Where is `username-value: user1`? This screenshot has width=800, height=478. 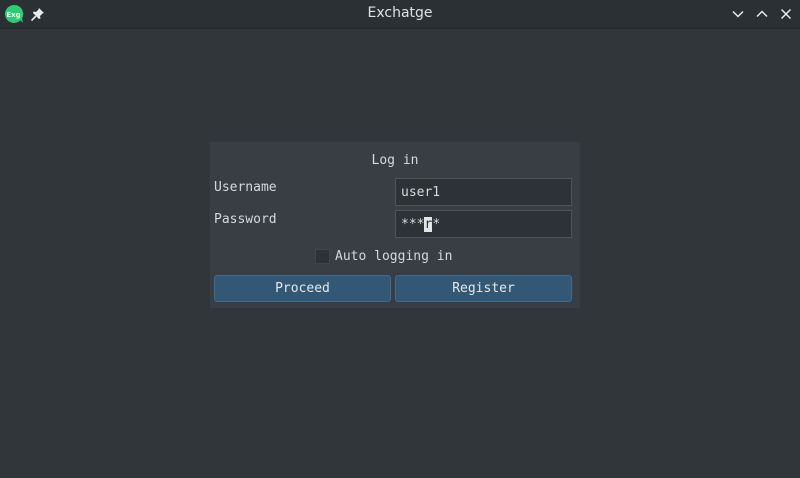
username-value: user1 is located at coordinates (421, 192).